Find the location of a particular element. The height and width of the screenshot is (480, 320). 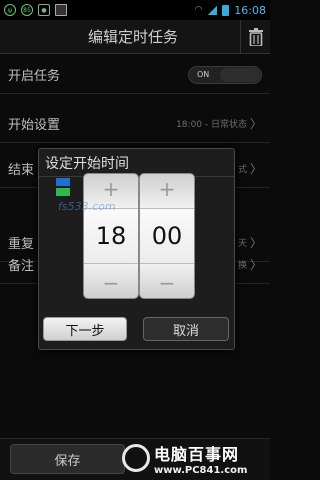

usb-icon: ψ is located at coordinates (10, 10).